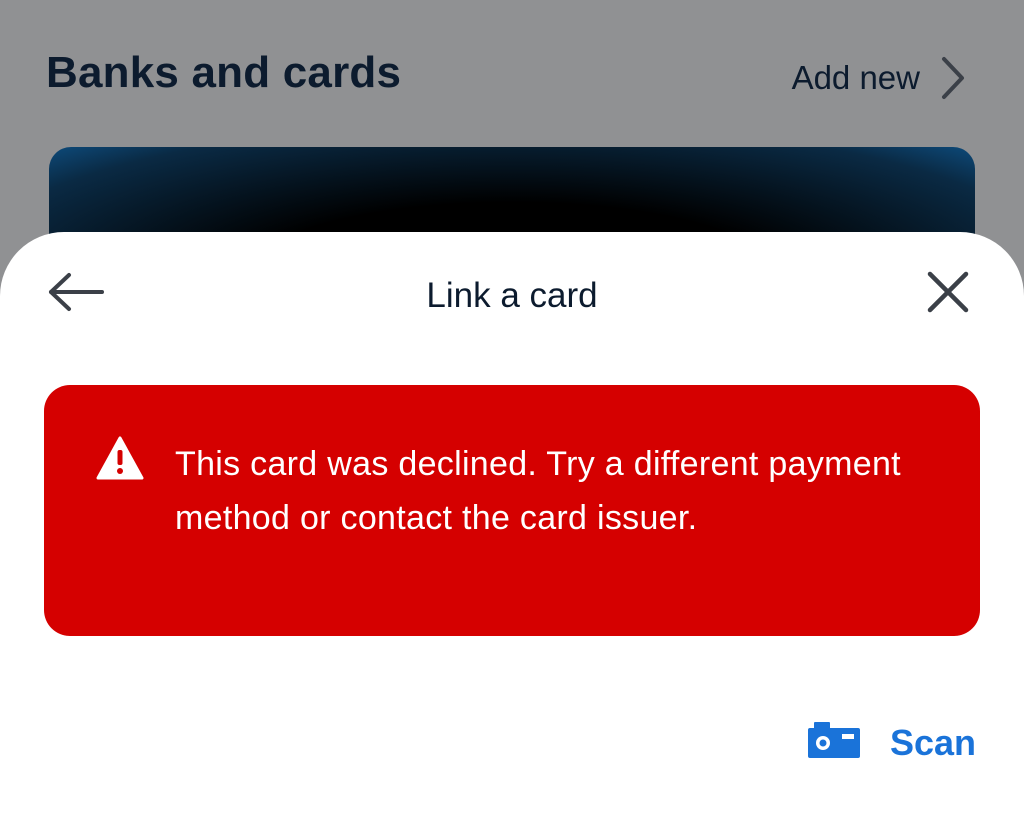 This screenshot has height=821, width=1024. What do you see at coordinates (120, 460) in the screenshot?
I see `warning-triangle-icon` at bounding box center [120, 460].